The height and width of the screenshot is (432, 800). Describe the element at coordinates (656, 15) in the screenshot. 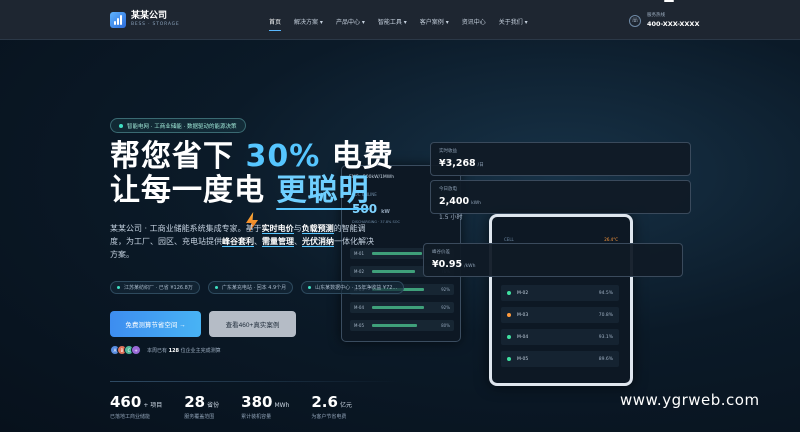

I see `hotline-label: 服务热线` at that location.